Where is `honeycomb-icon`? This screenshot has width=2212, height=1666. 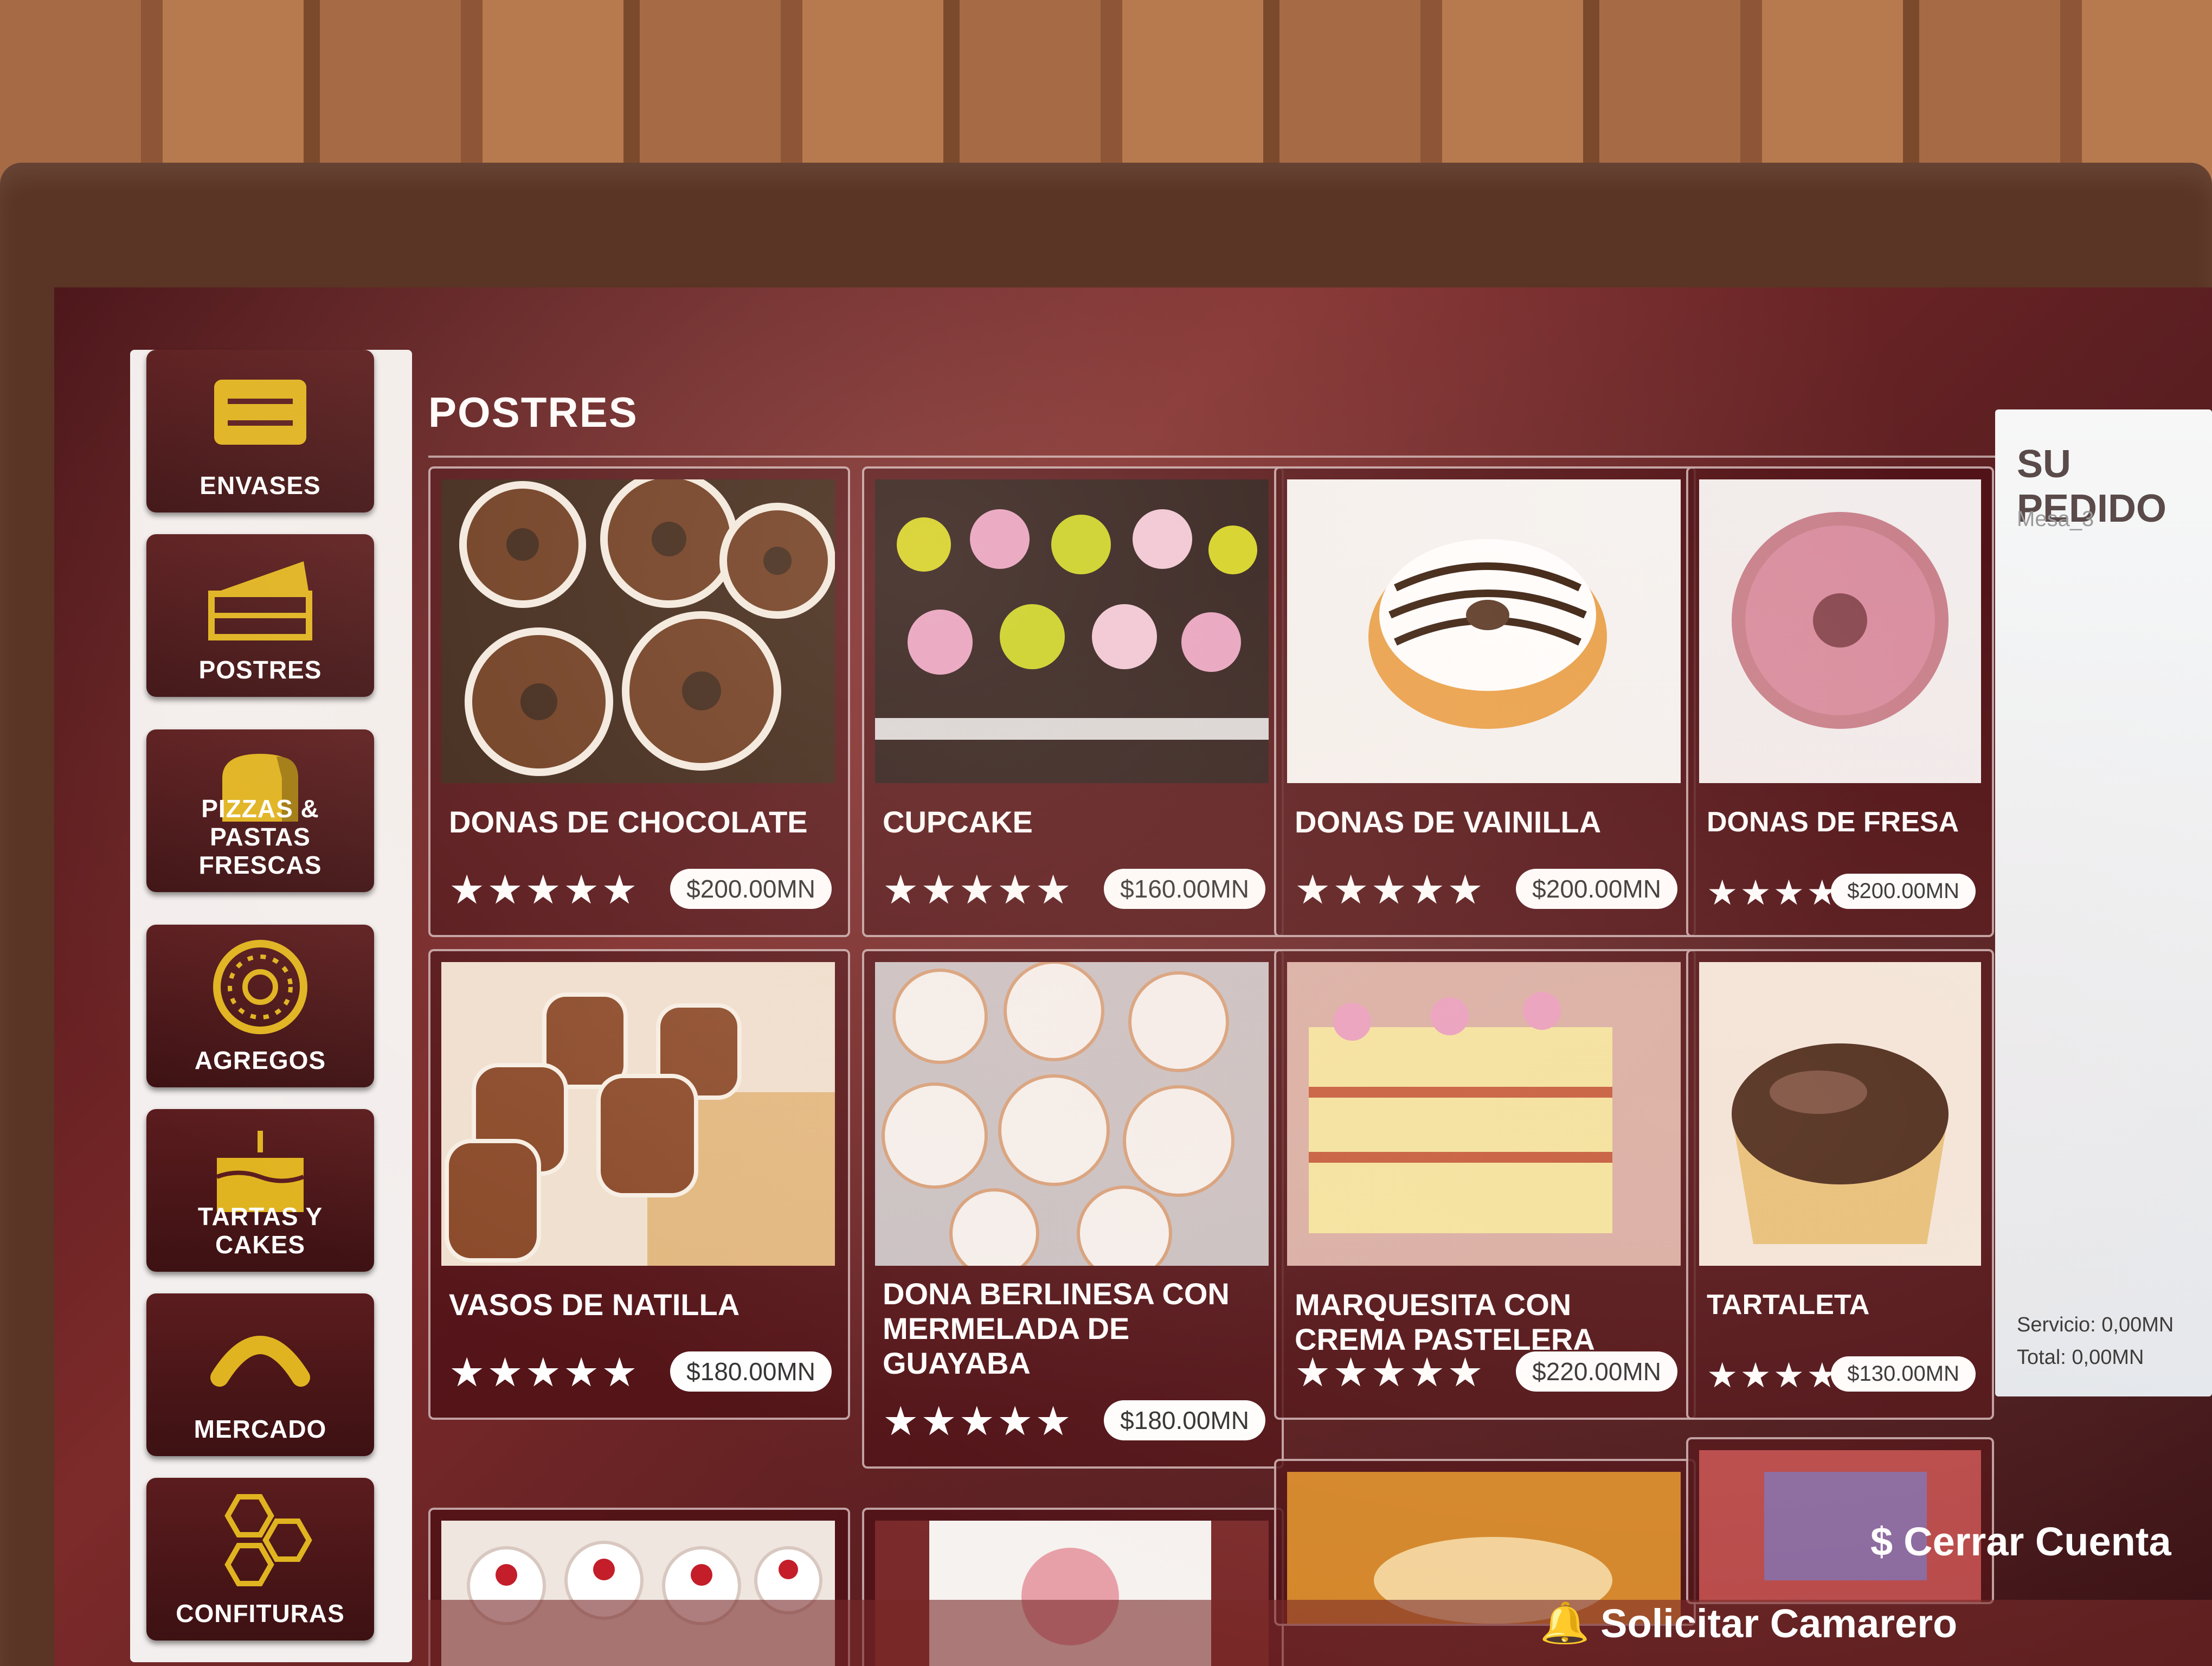
honeycomb-icon is located at coordinates (260, 1540).